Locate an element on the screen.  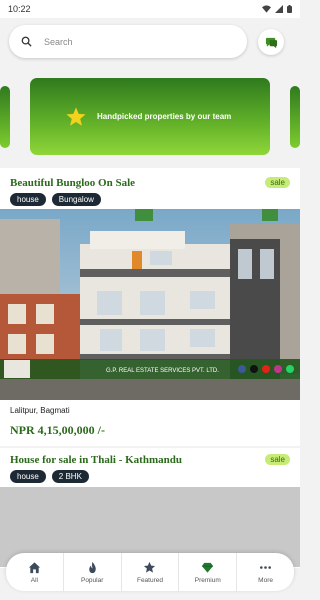
listing-price: NPR 4,15,00,000 /- is located at coordinates (57, 430).